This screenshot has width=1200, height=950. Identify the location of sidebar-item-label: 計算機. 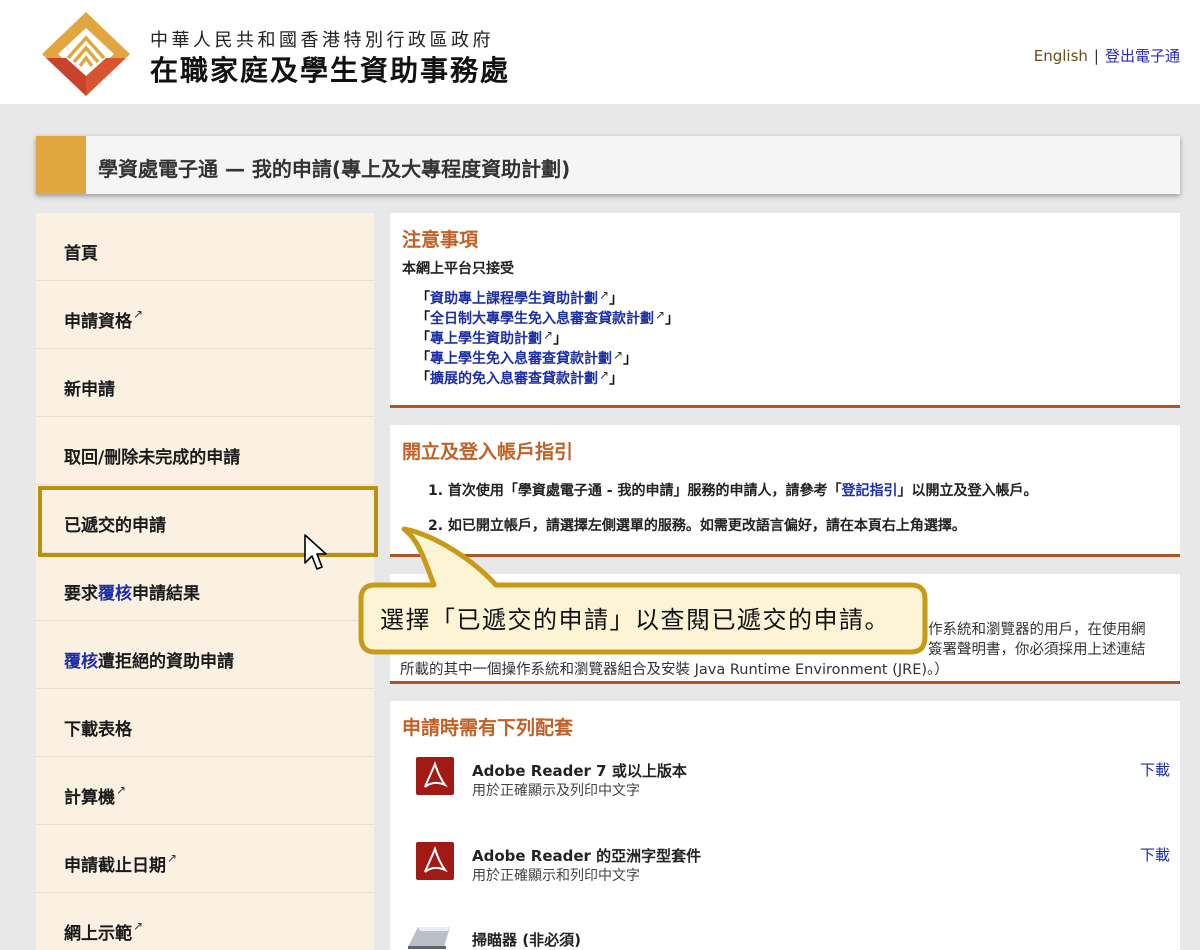
(89, 798).